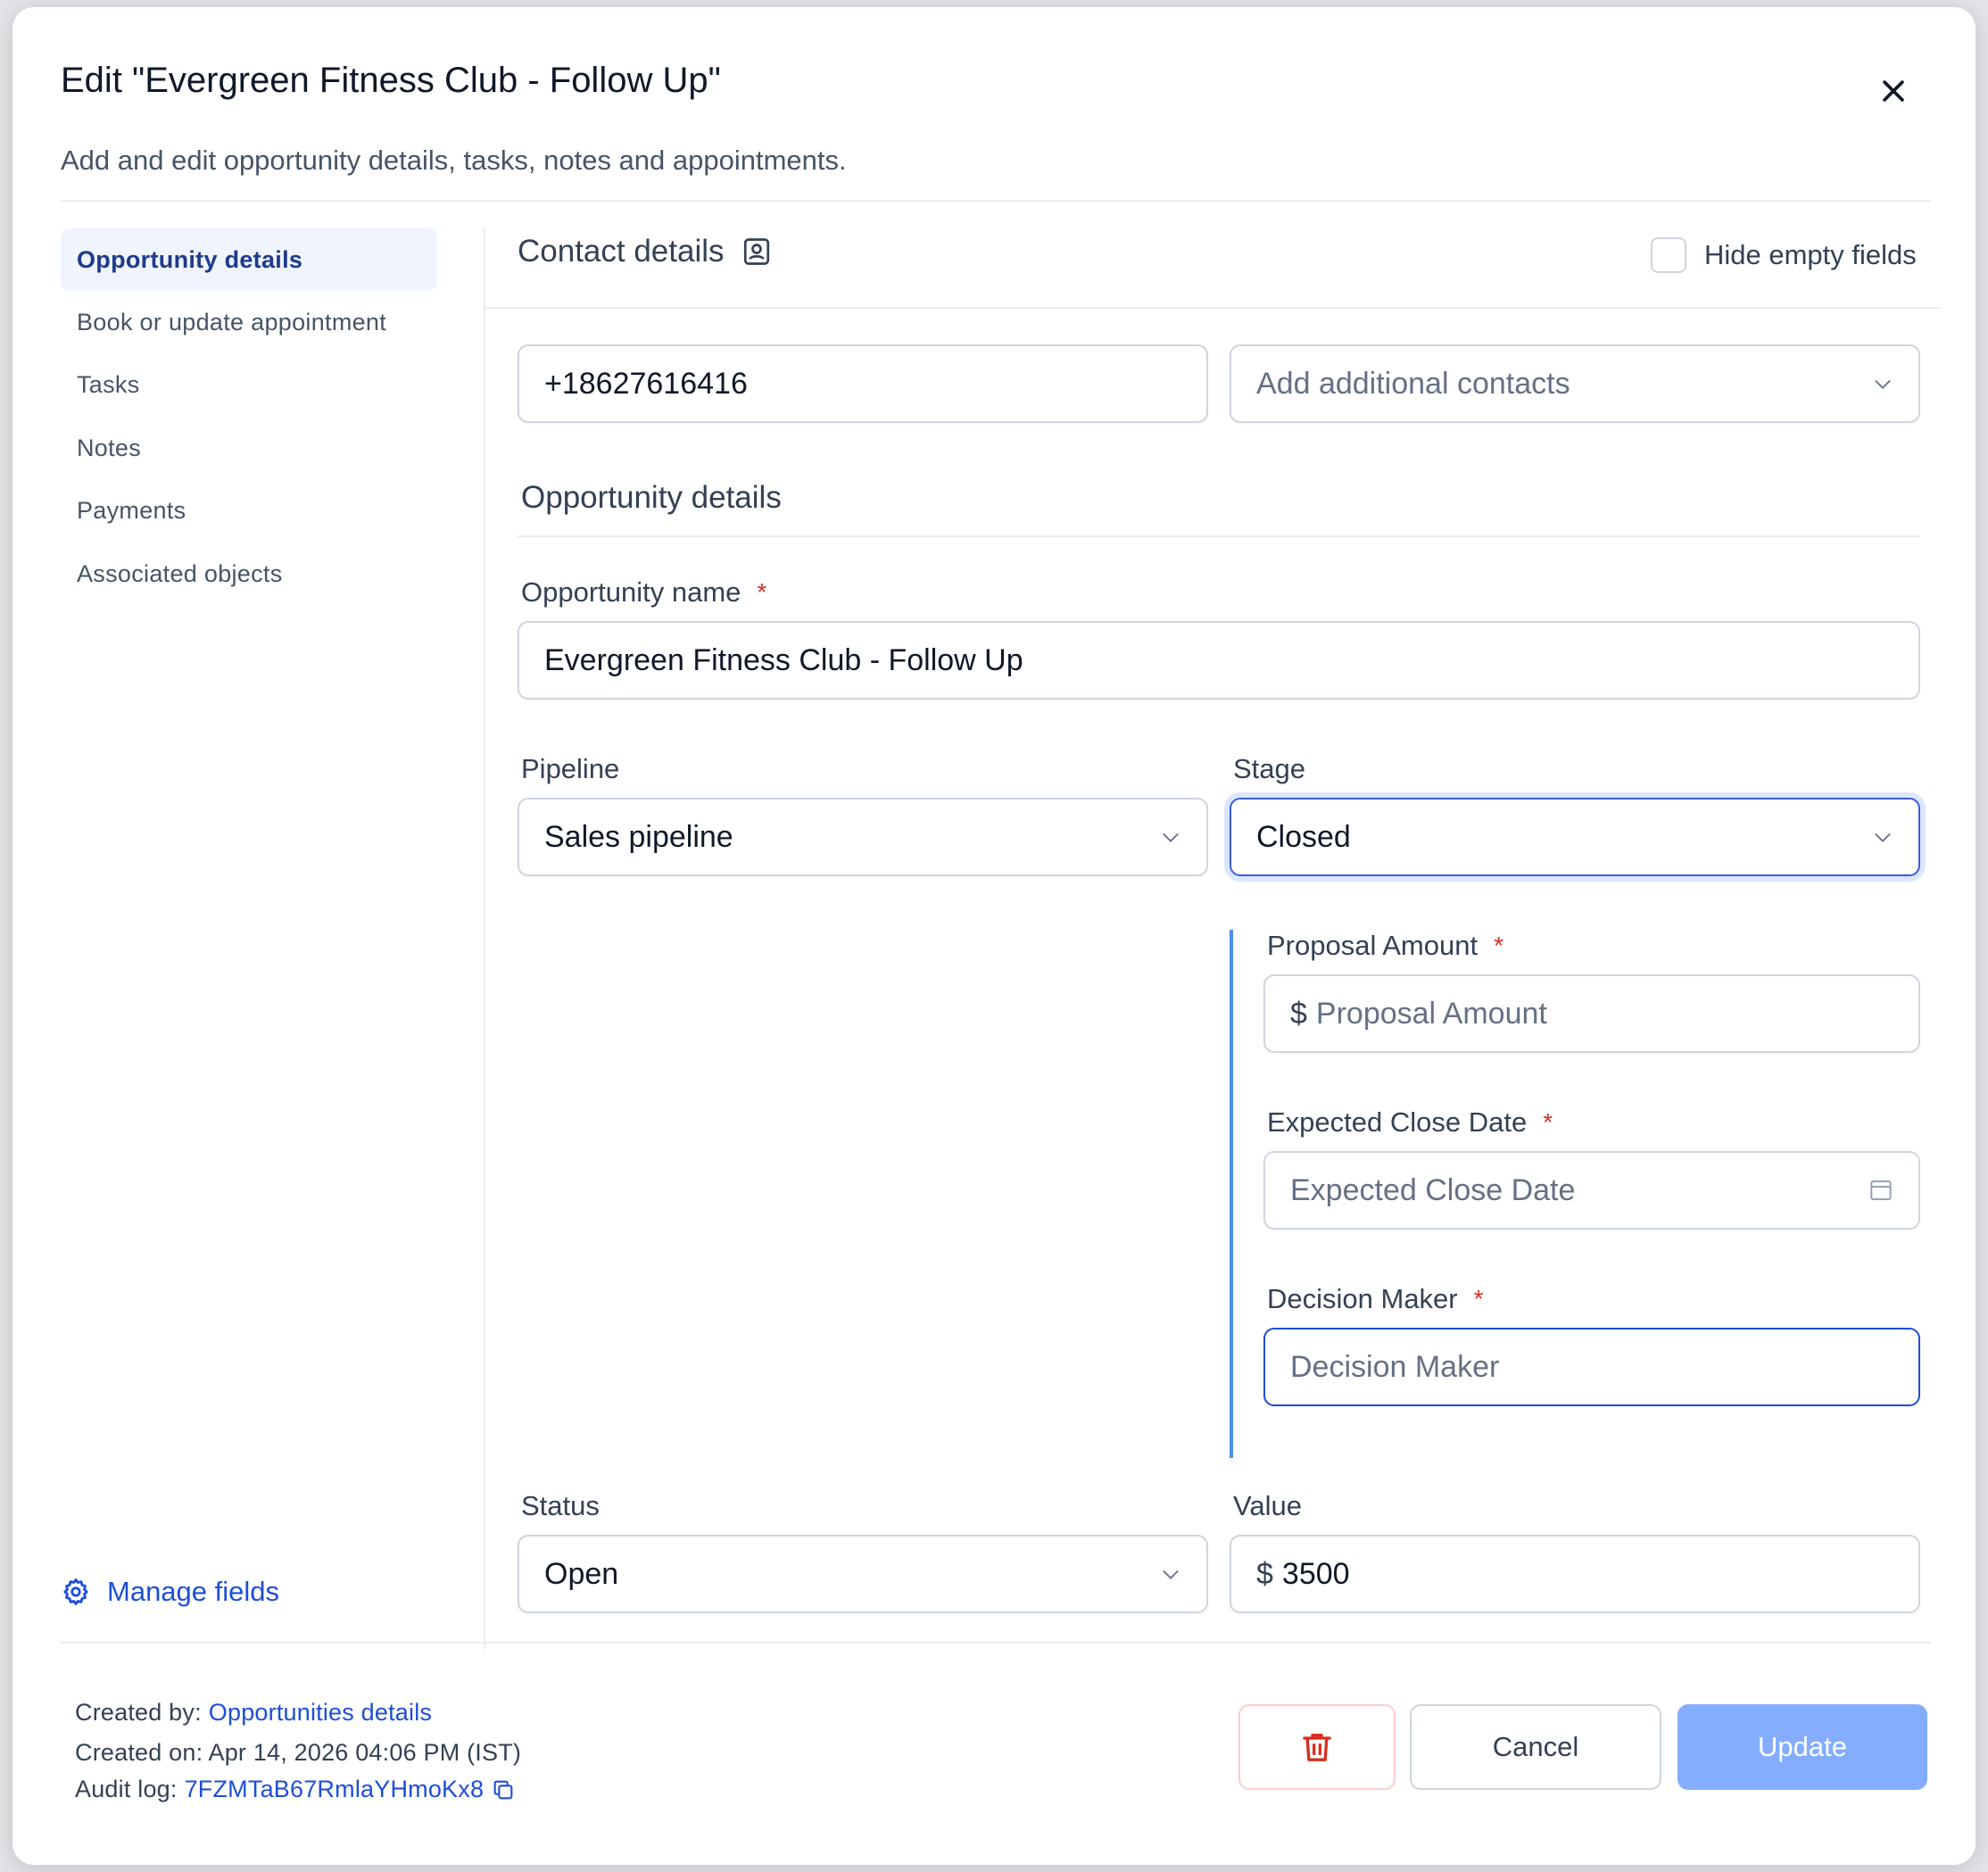 The width and height of the screenshot is (1988, 1872). I want to click on cancel-button: Cancel, so click(1535, 1747).